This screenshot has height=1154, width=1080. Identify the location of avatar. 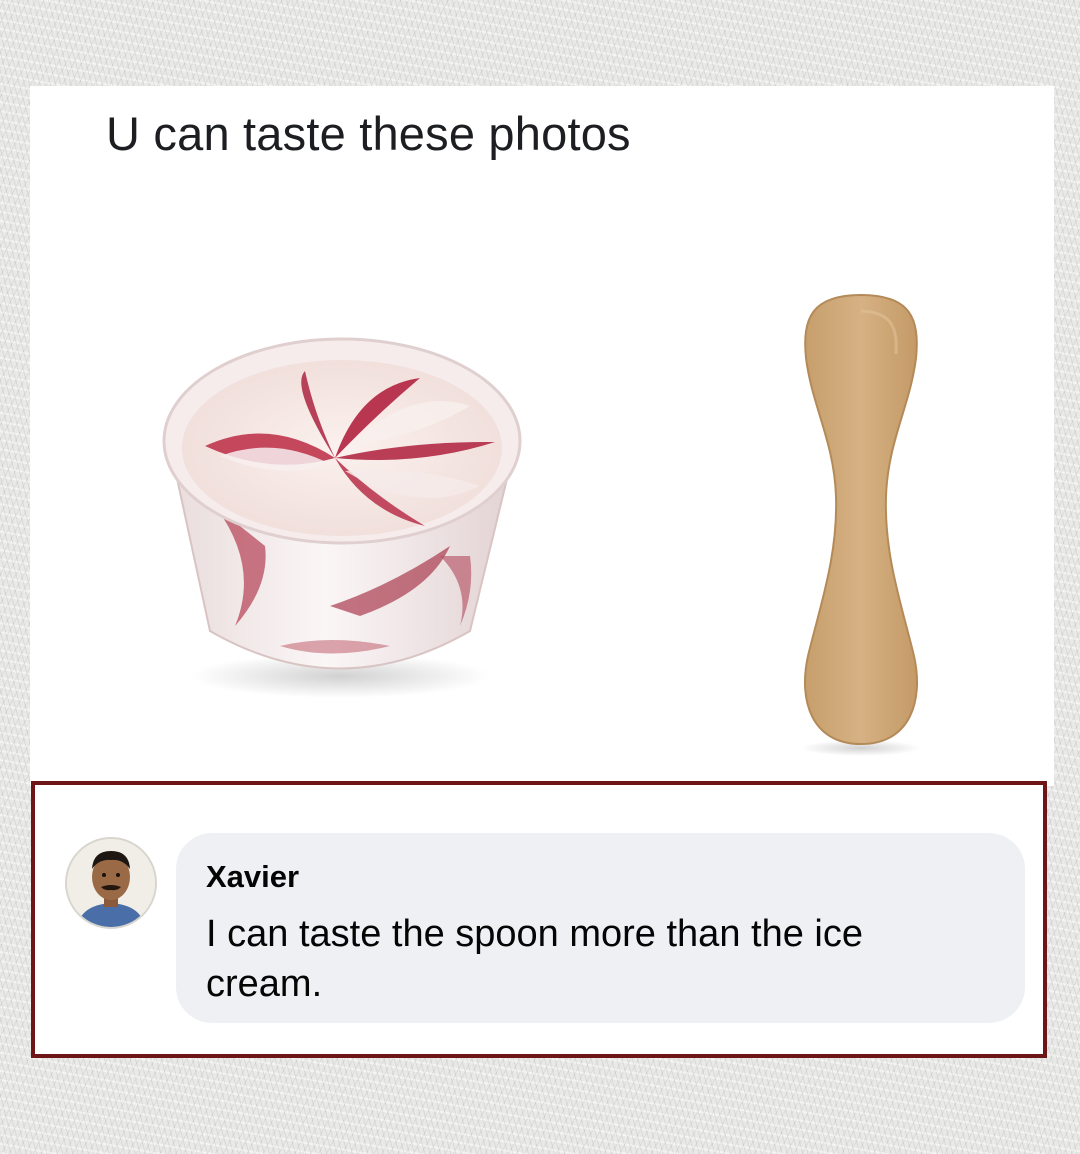
(111, 883).